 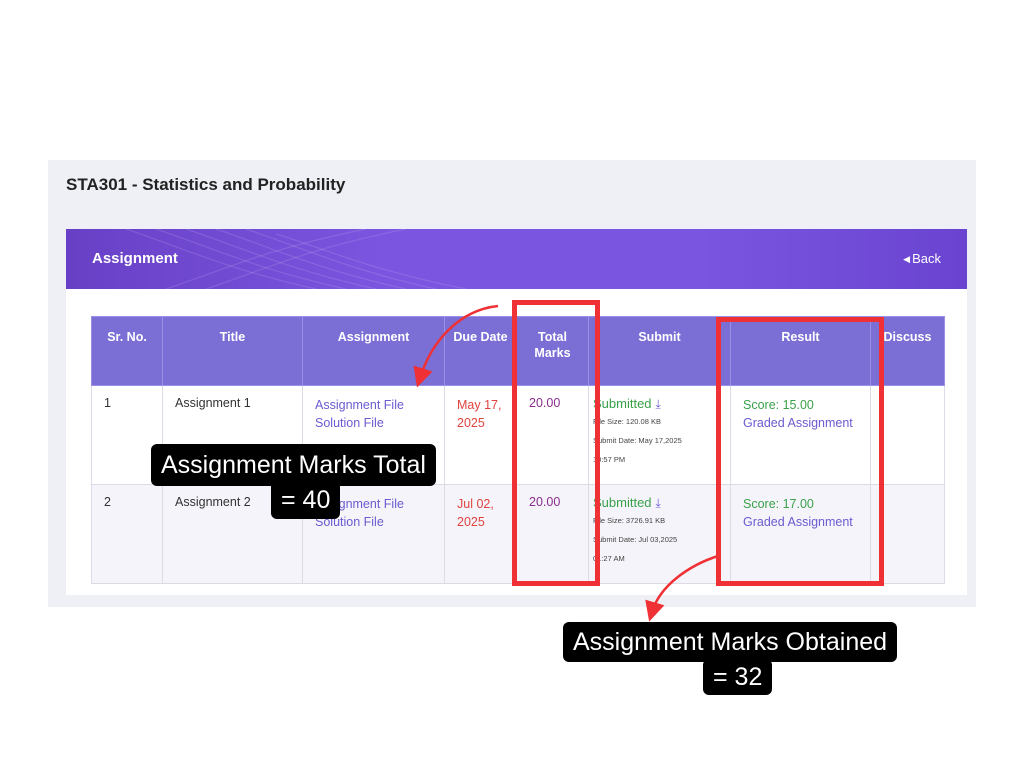 What do you see at coordinates (730, 642) in the screenshot?
I see `marks-obtained-callout: Assignment Marks Obtained` at bounding box center [730, 642].